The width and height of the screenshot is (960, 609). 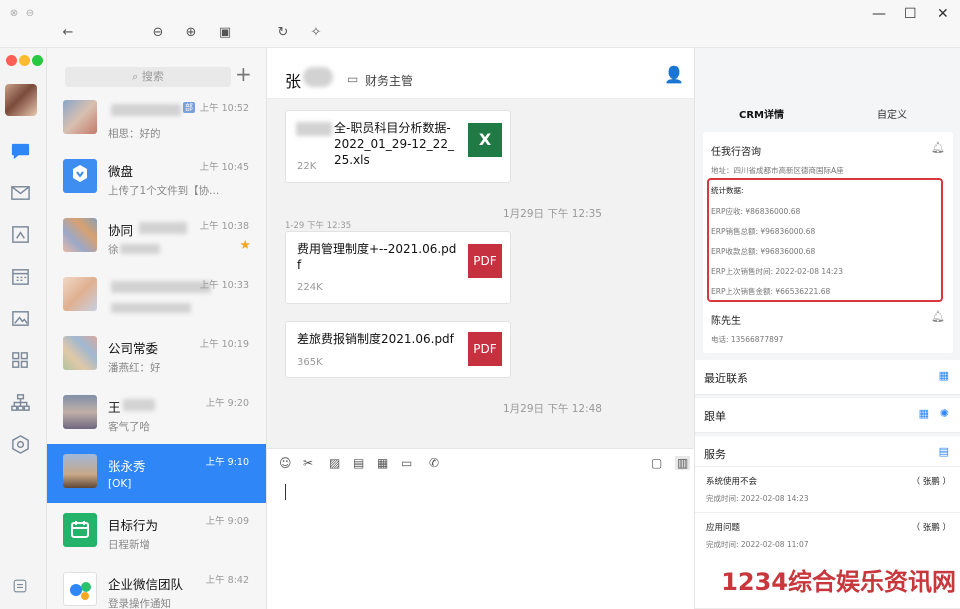 What do you see at coordinates (225, 33) in the screenshot?
I see `fit-icon: ▣` at bounding box center [225, 33].